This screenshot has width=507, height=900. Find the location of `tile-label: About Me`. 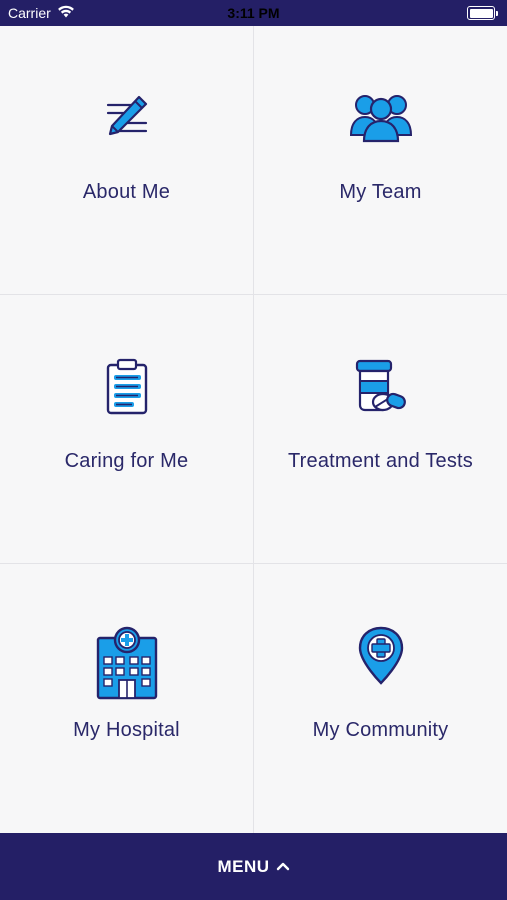

tile-label: About Me is located at coordinates (126, 192).